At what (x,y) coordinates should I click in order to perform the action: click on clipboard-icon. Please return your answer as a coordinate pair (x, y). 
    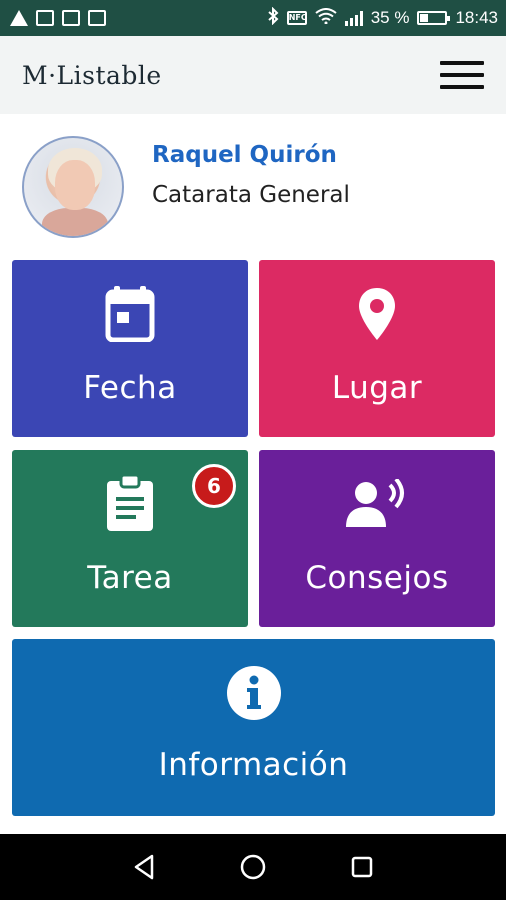
    Looking at the image, I should click on (130, 503).